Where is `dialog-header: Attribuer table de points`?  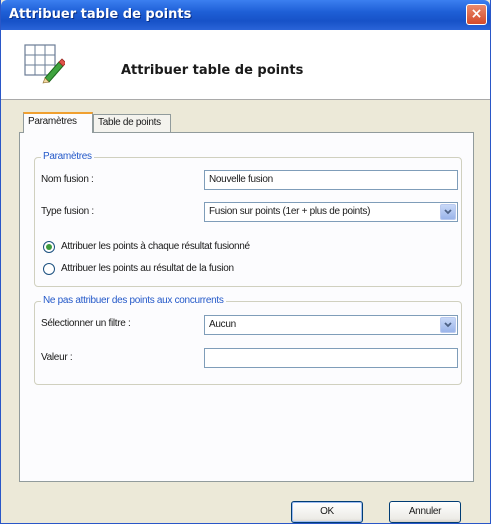
dialog-header: Attribuer table de points is located at coordinates (245, 65).